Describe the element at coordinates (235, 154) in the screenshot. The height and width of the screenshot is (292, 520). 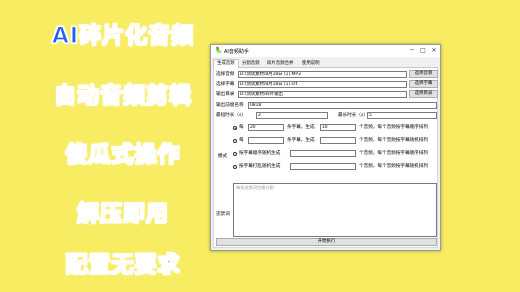
I see `mode-sequential-random-radio` at that location.